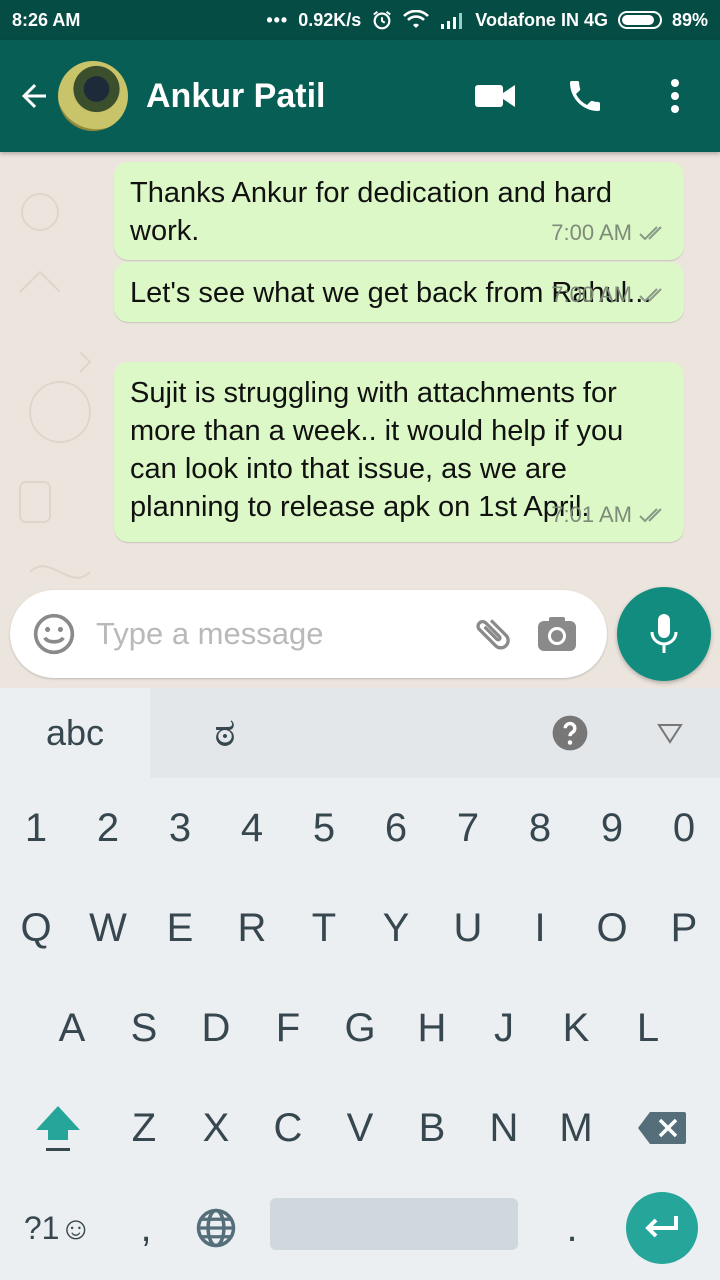  Describe the element at coordinates (216, 1028) in the screenshot. I see `letter-key: D` at that location.